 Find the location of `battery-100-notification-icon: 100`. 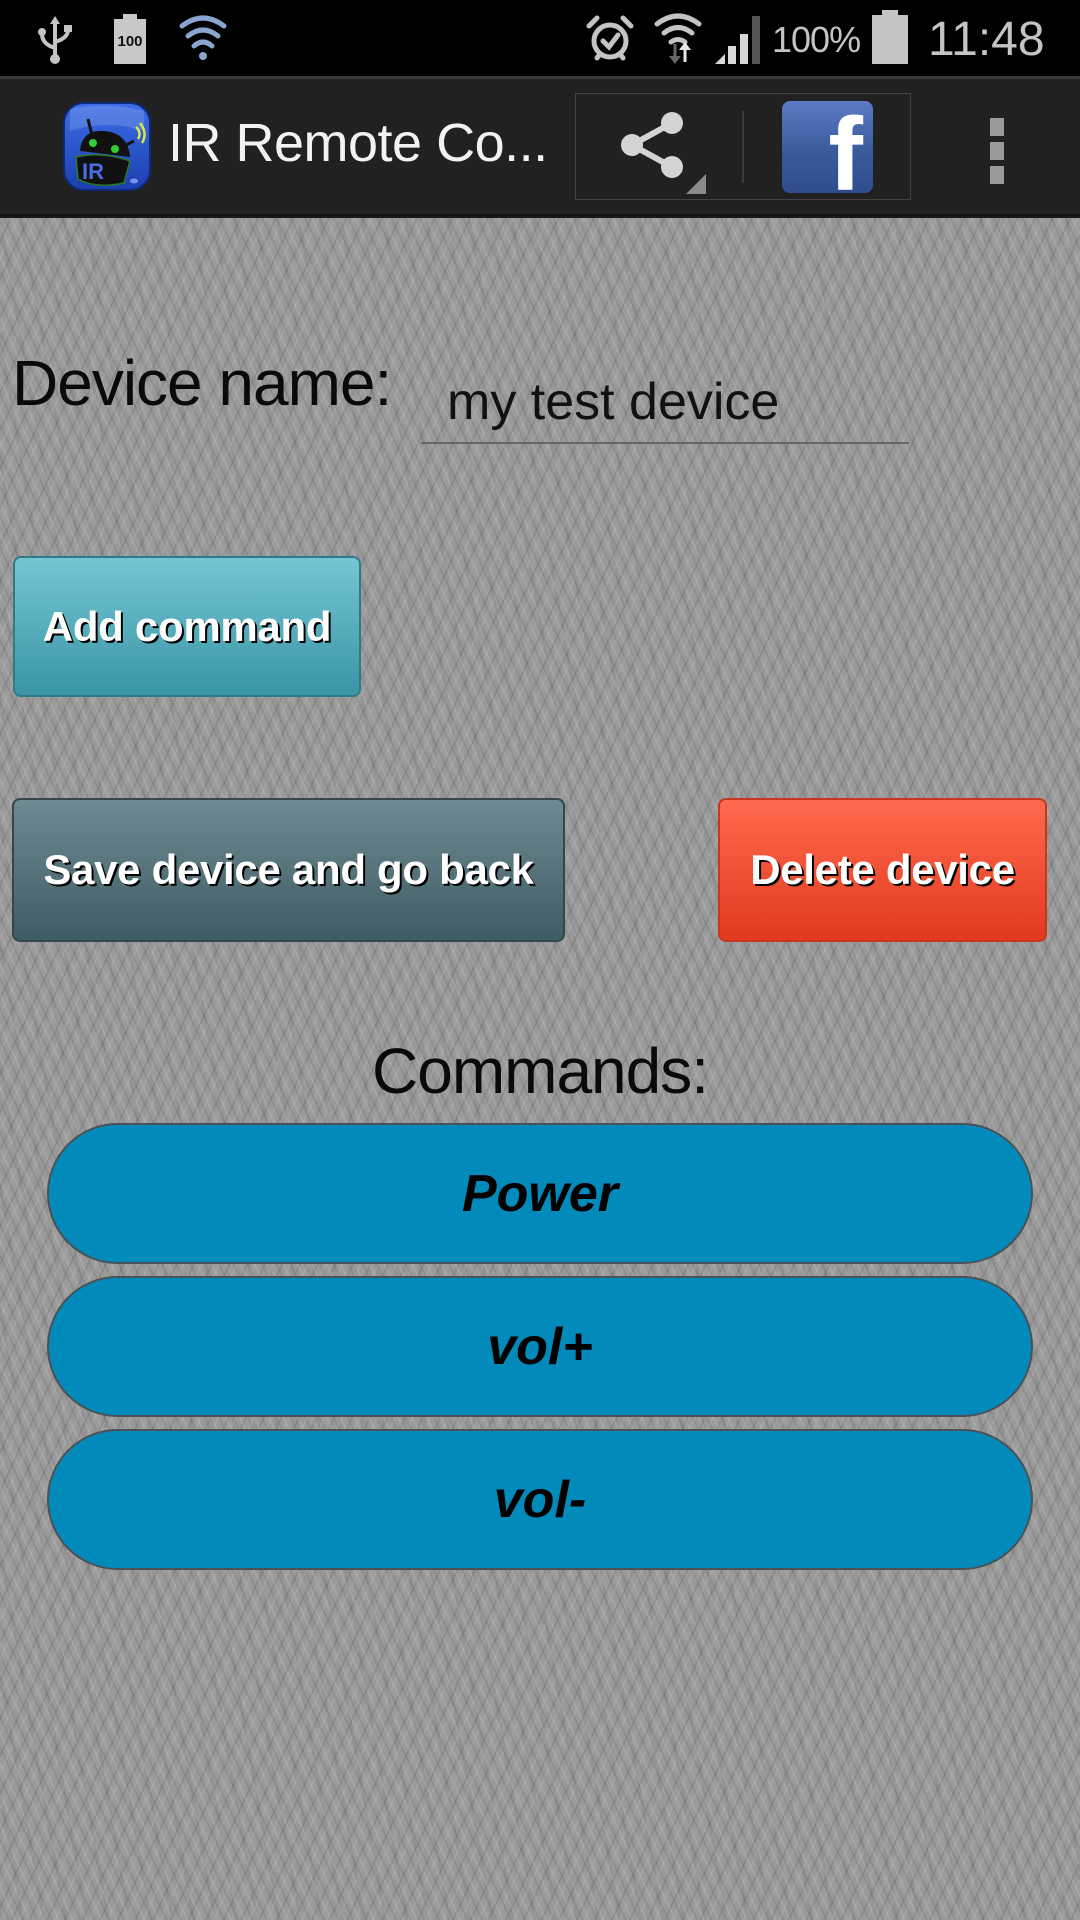

battery-100-notification-icon: 100 is located at coordinates (130, 39).